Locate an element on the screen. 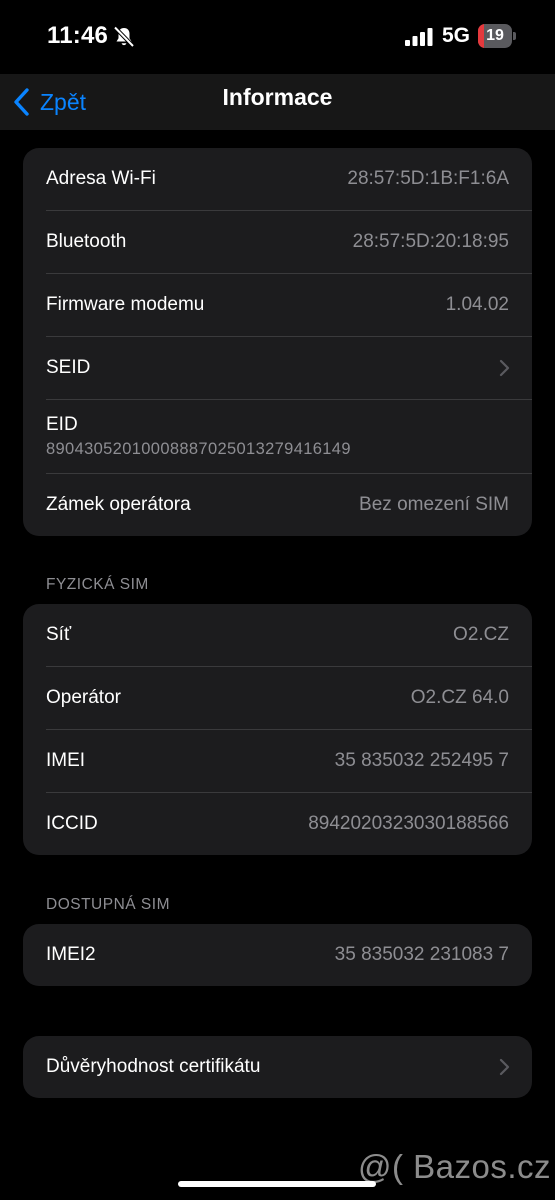 This screenshot has width=555, height=1200. modem-firmware-label: Firmware modemu is located at coordinates (125, 304).